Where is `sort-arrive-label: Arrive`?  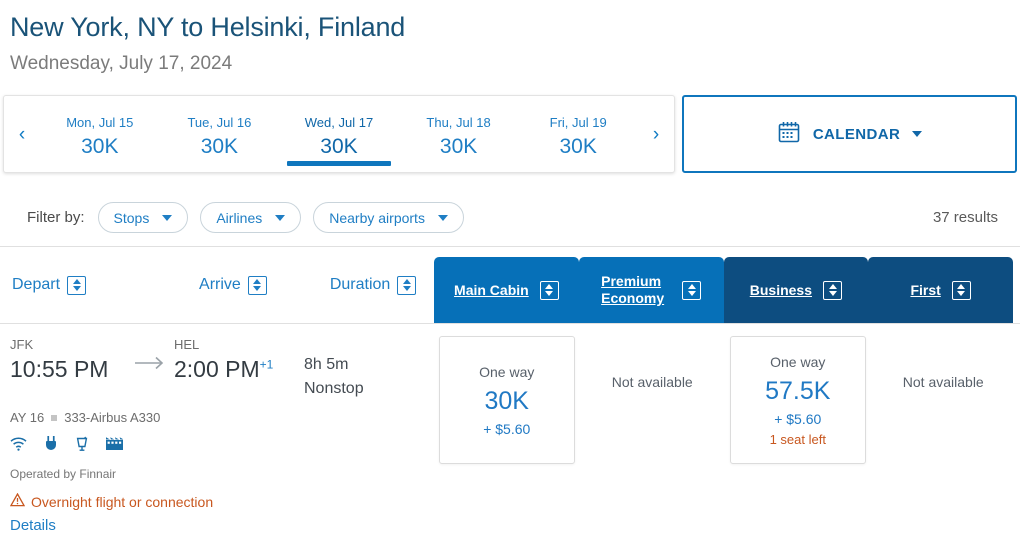
sort-arrive-label: Arrive is located at coordinates (220, 284).